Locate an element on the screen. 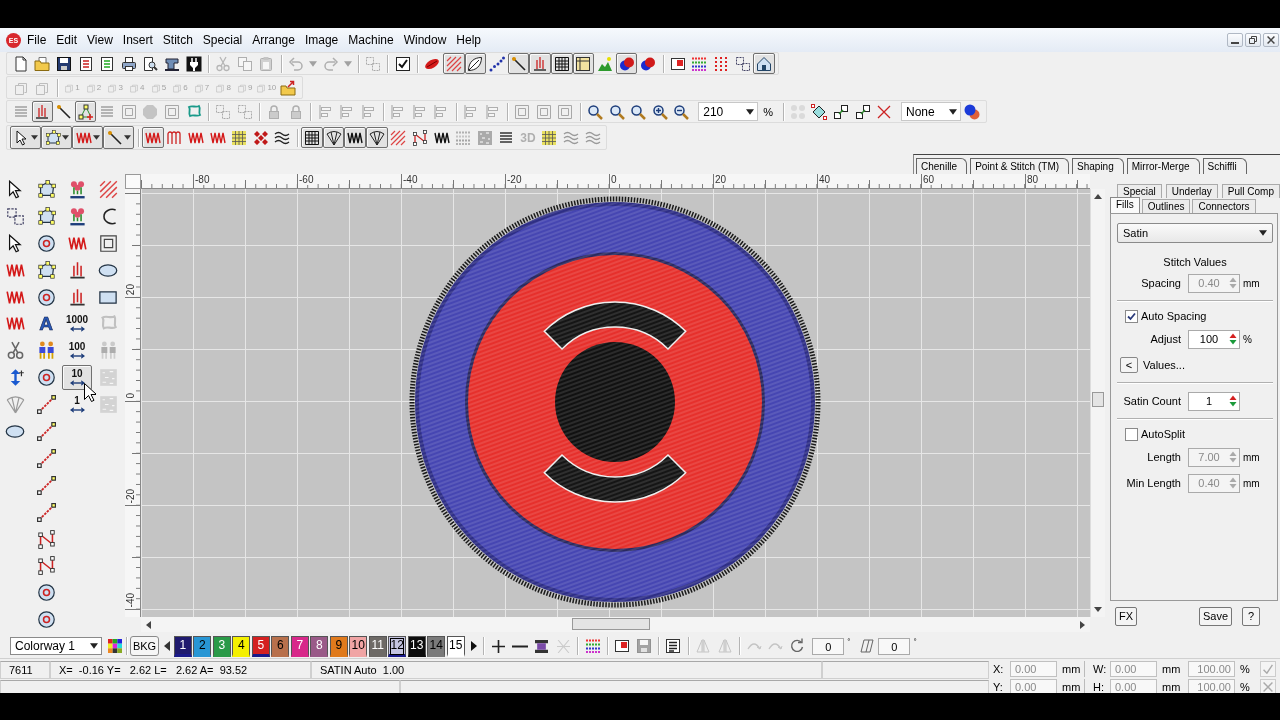 The height and width of the screenshot is (720, 1280). vertical-scrollbar is located at coordinates (1097, 403).